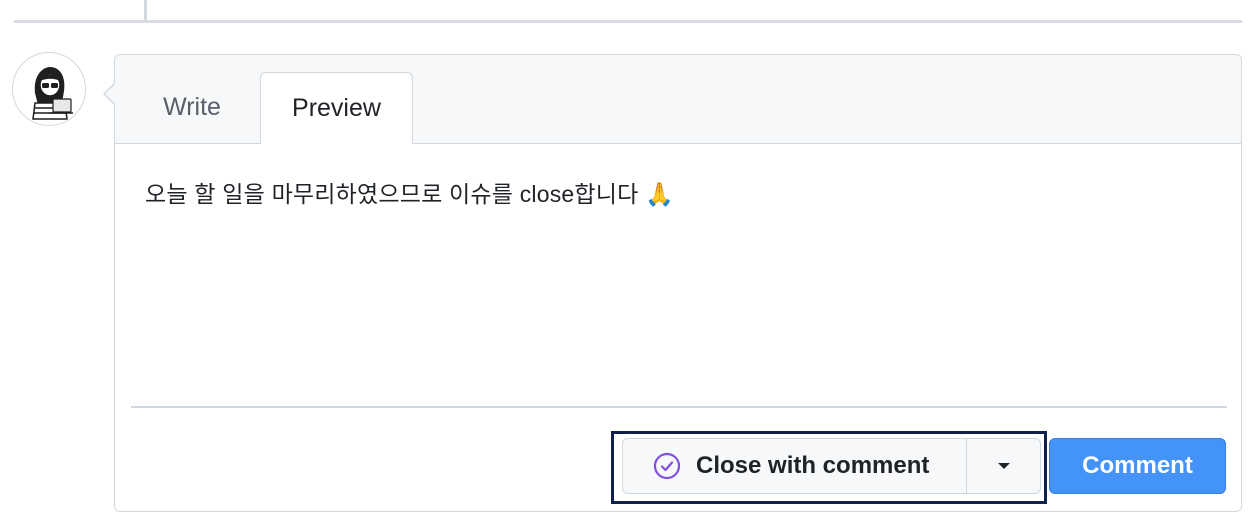  I want to click on check-circle-icon, so click(667, 466).